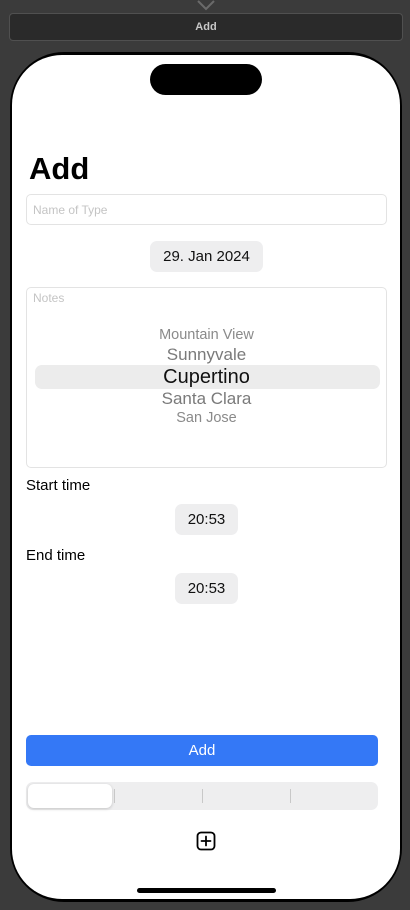 The width and height of the screenshot is (410, 910). Describe the element at coordinates (59, 168) in the screenshot. I see `page-title: Add` at that location.